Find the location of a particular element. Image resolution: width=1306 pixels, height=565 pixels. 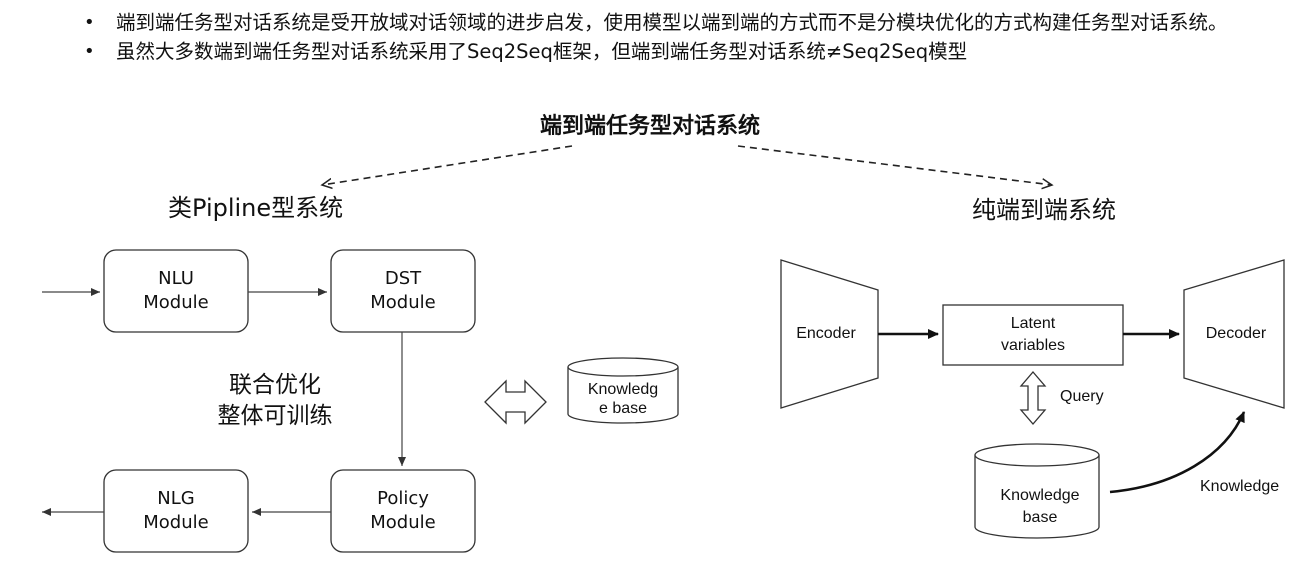

left-kb-label-1: Knowledg is located at coordinates (623, 389).